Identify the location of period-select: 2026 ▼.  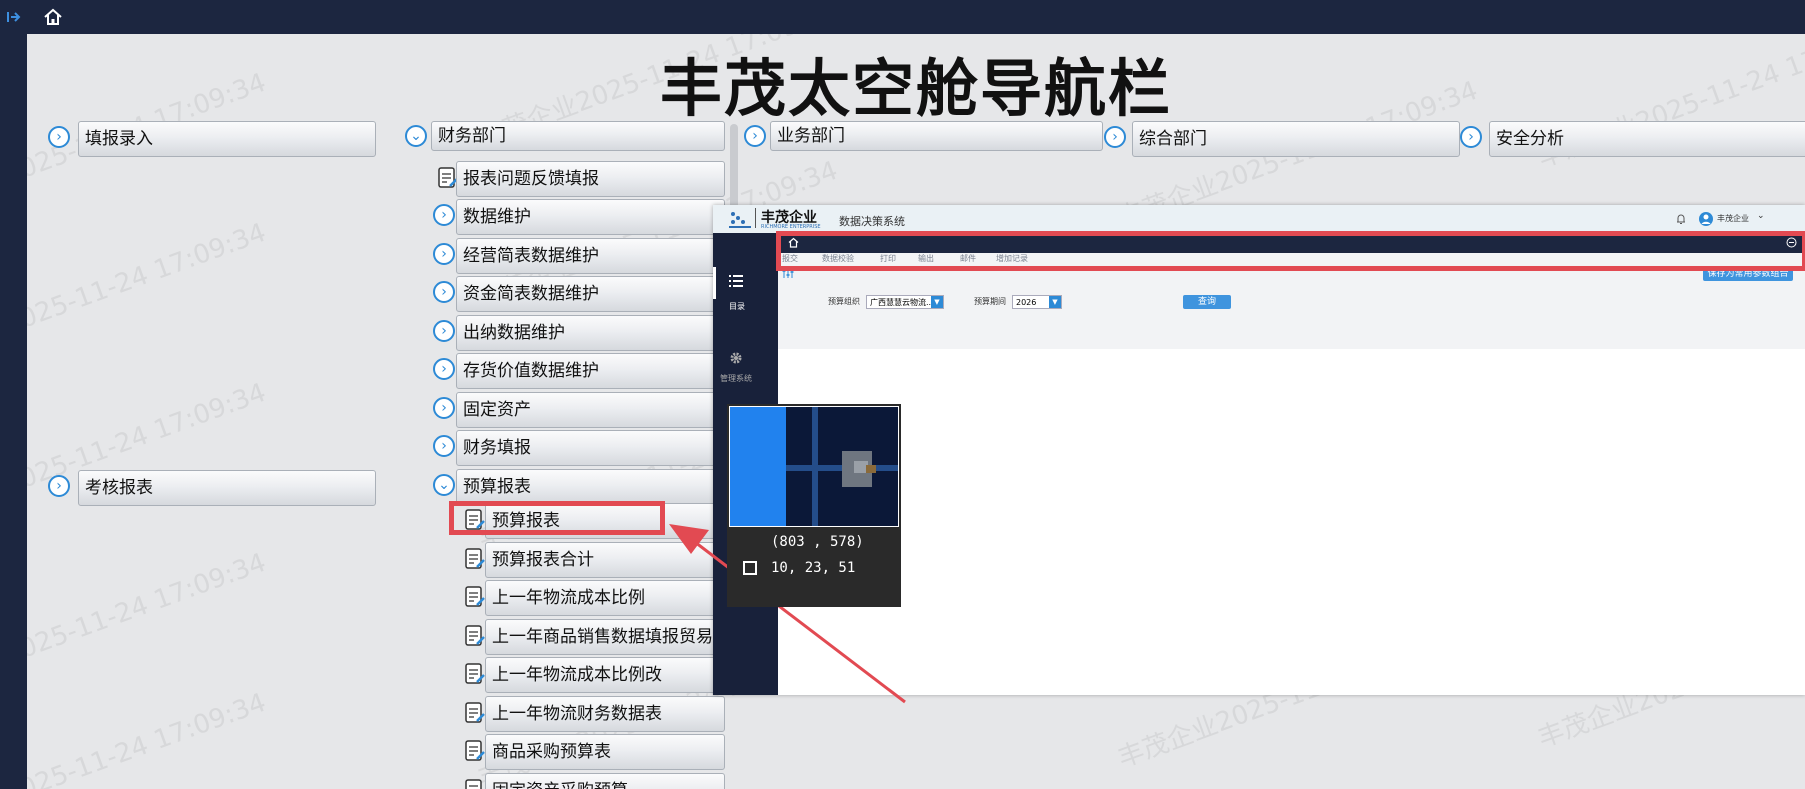
(1037, 302).